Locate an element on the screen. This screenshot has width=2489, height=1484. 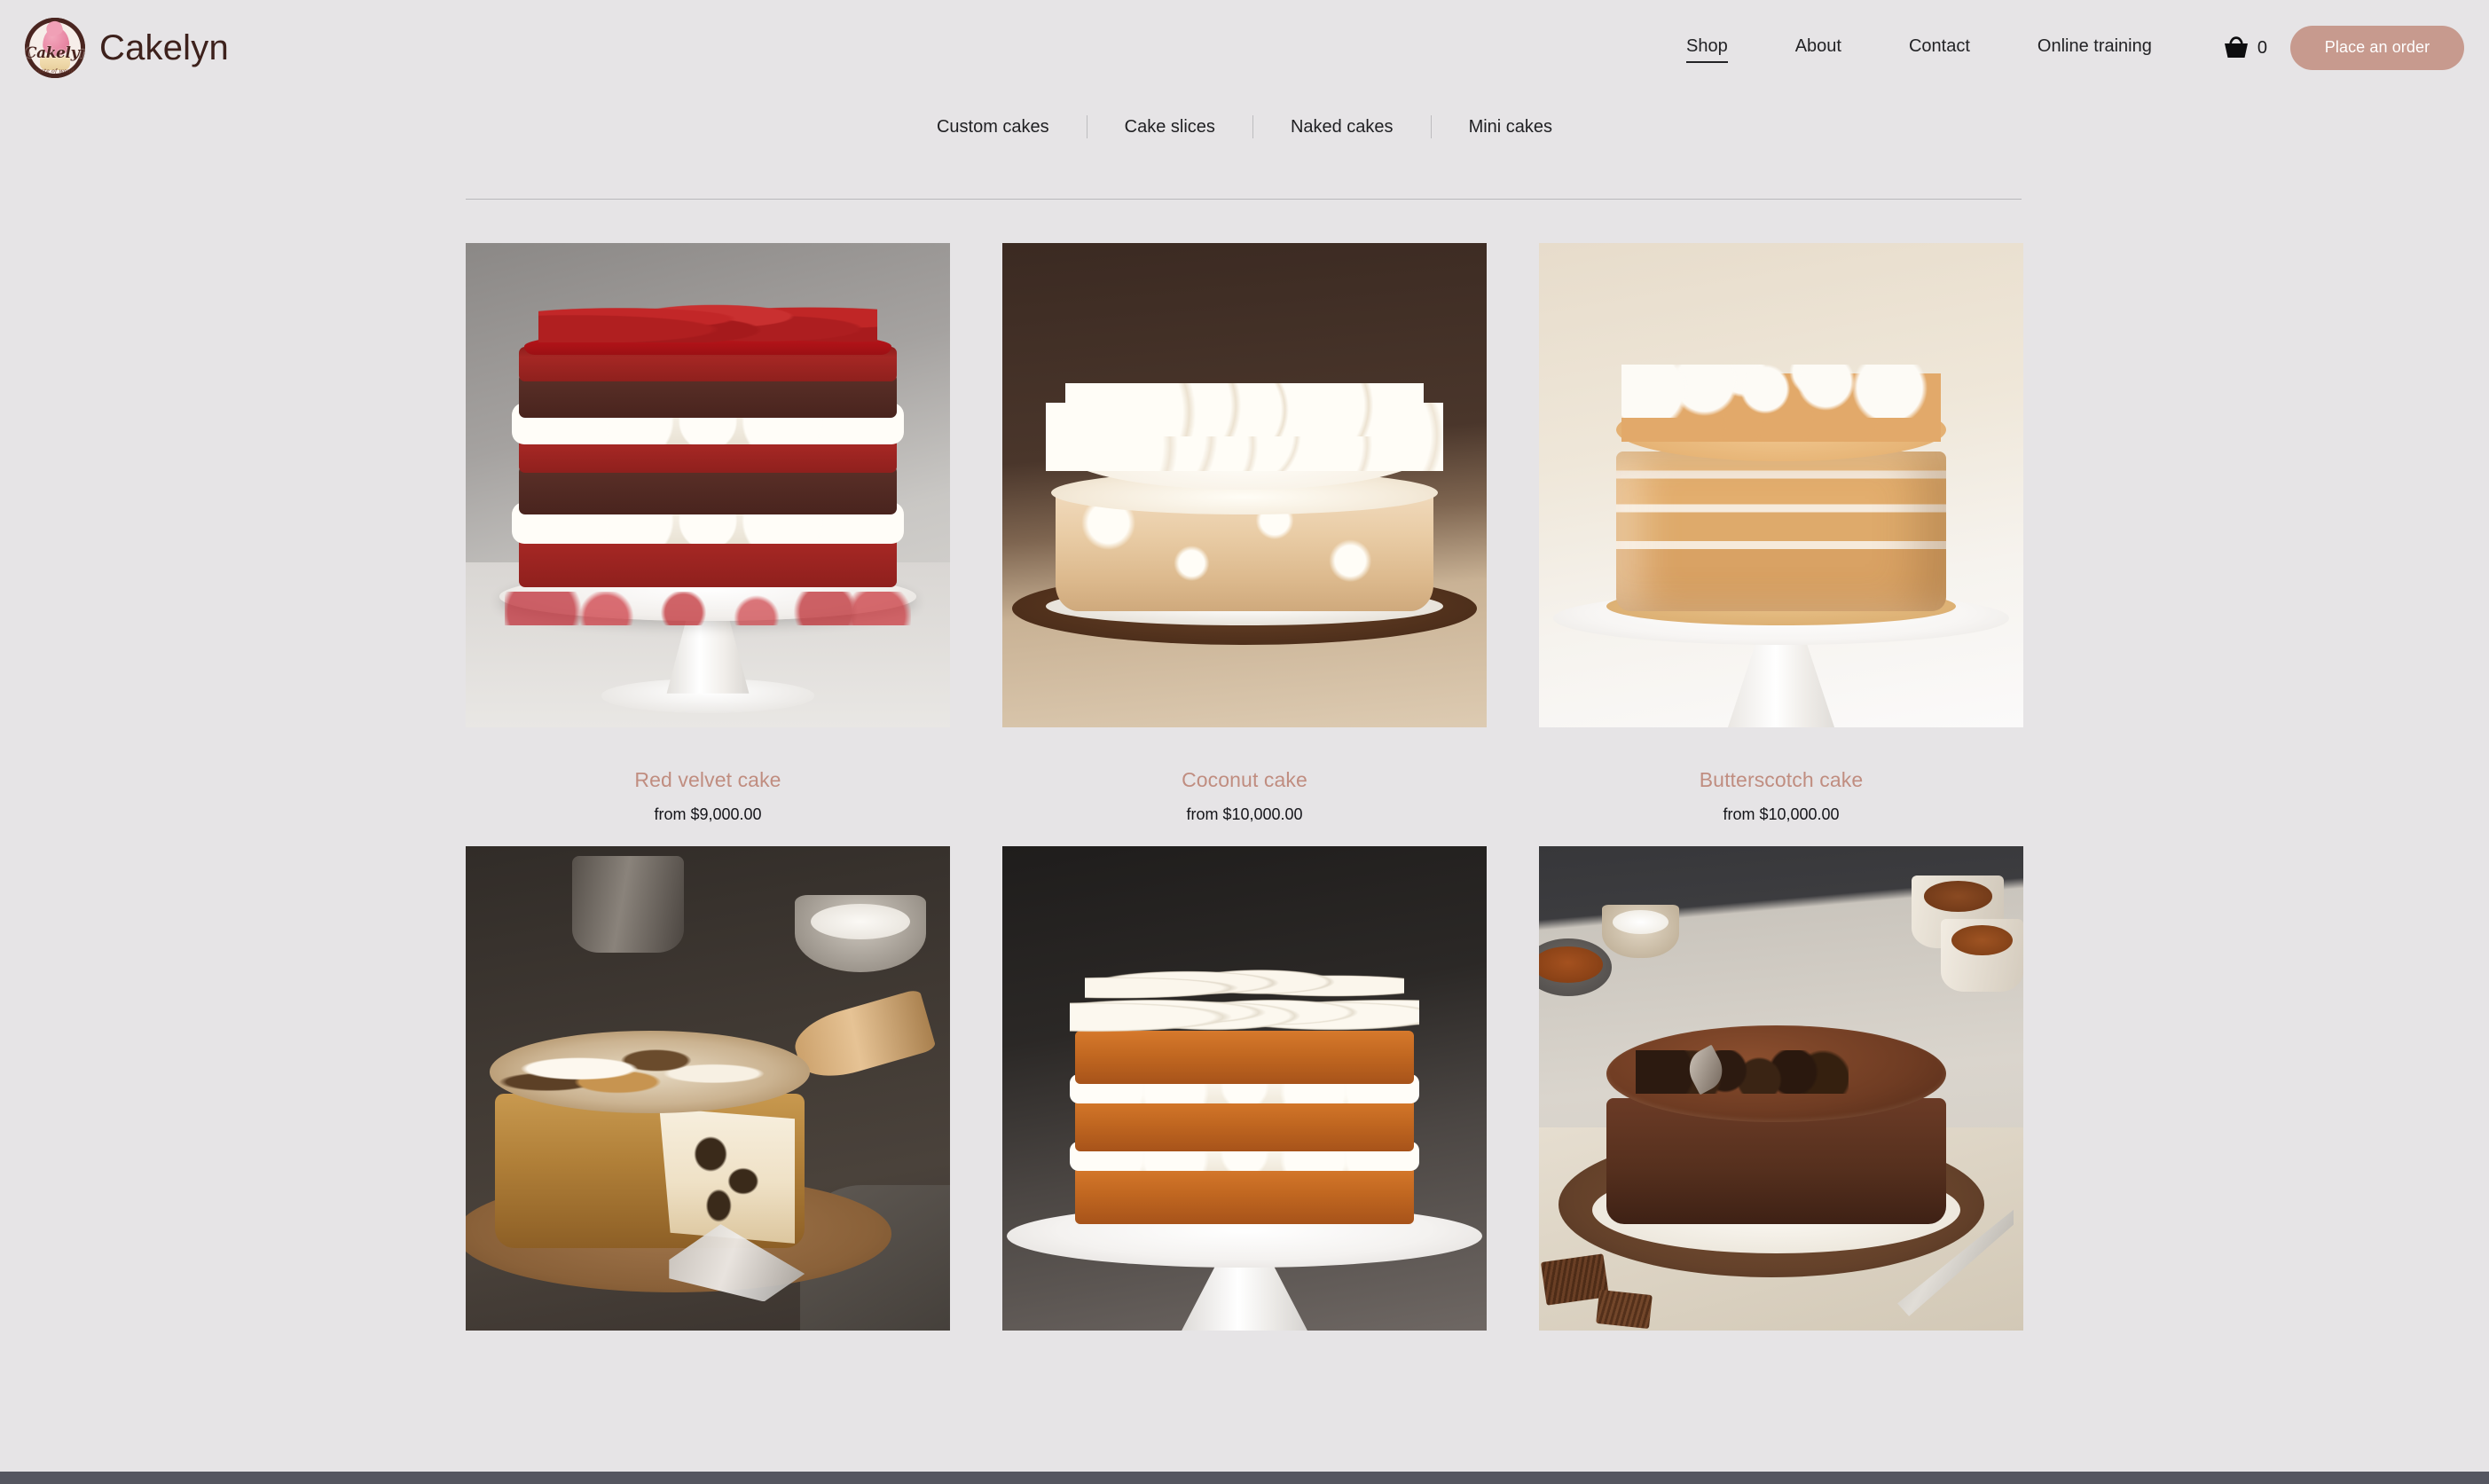
product-title: Red velvet cake is located at coordinates (707, 779).